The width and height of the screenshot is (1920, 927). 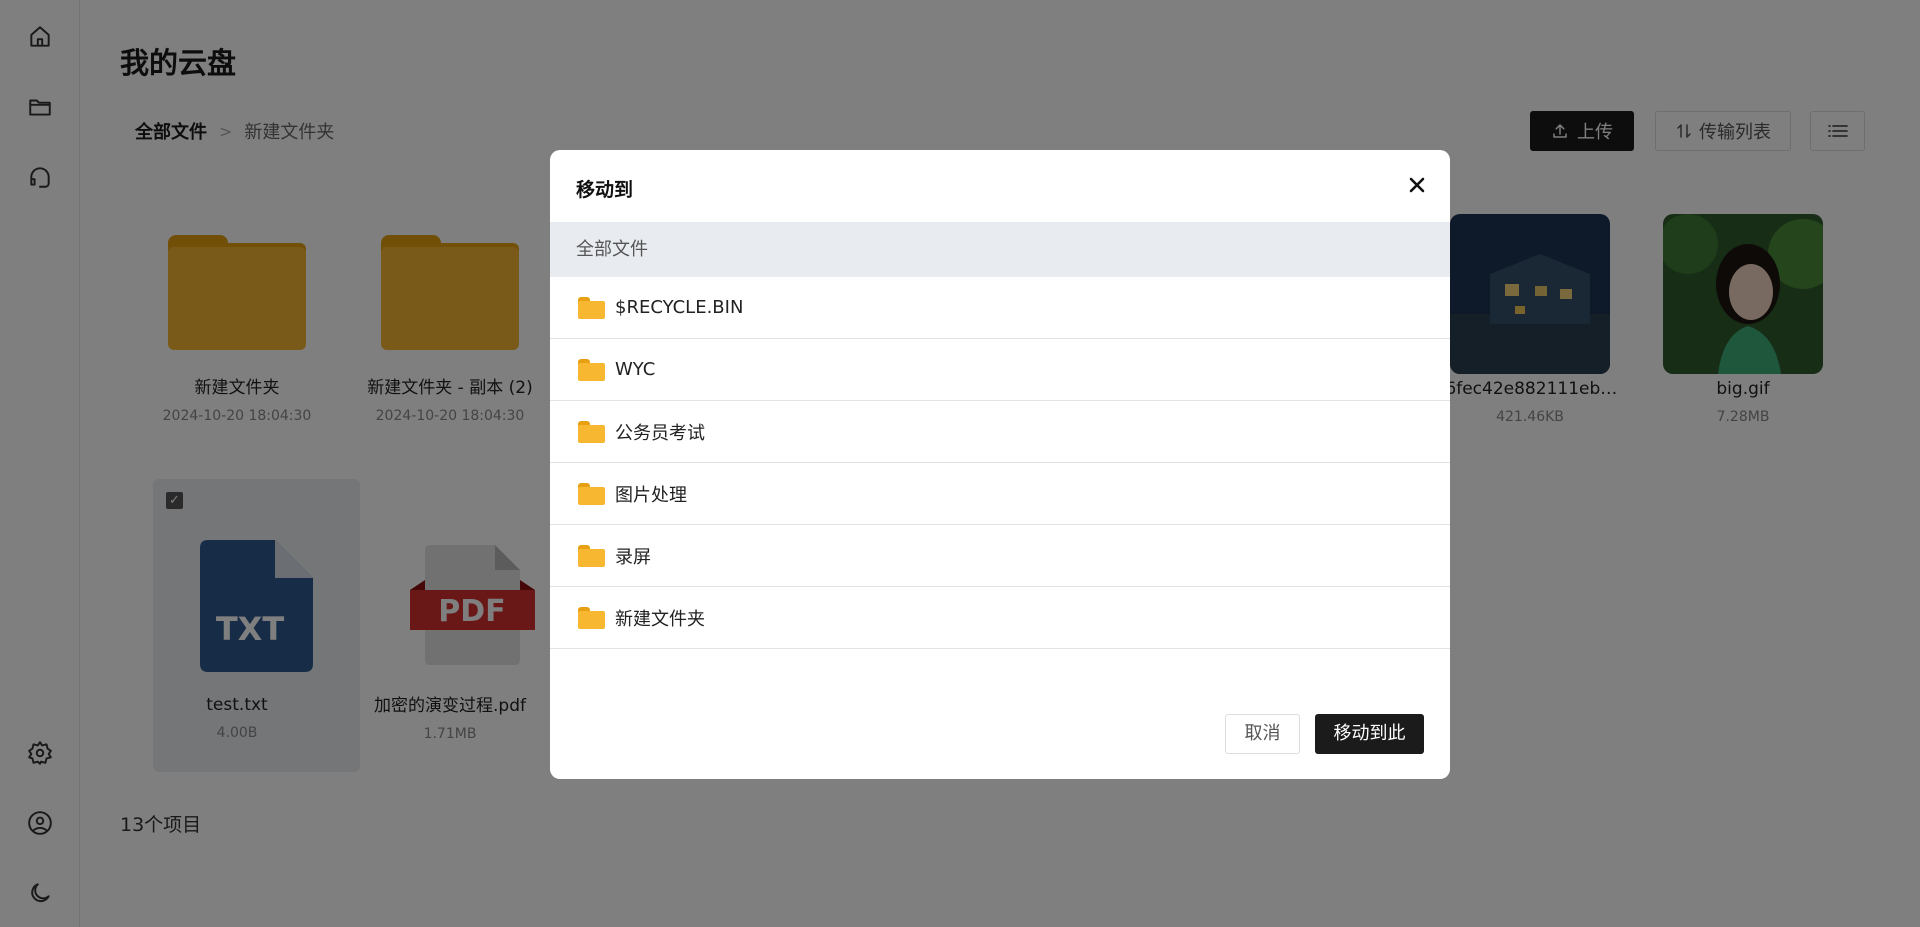 What do you see at coordinates (1000, 249) in the screenshot?
I see `dialog-breadcrumb: 全部文件` at bounding box center [1000, 249].